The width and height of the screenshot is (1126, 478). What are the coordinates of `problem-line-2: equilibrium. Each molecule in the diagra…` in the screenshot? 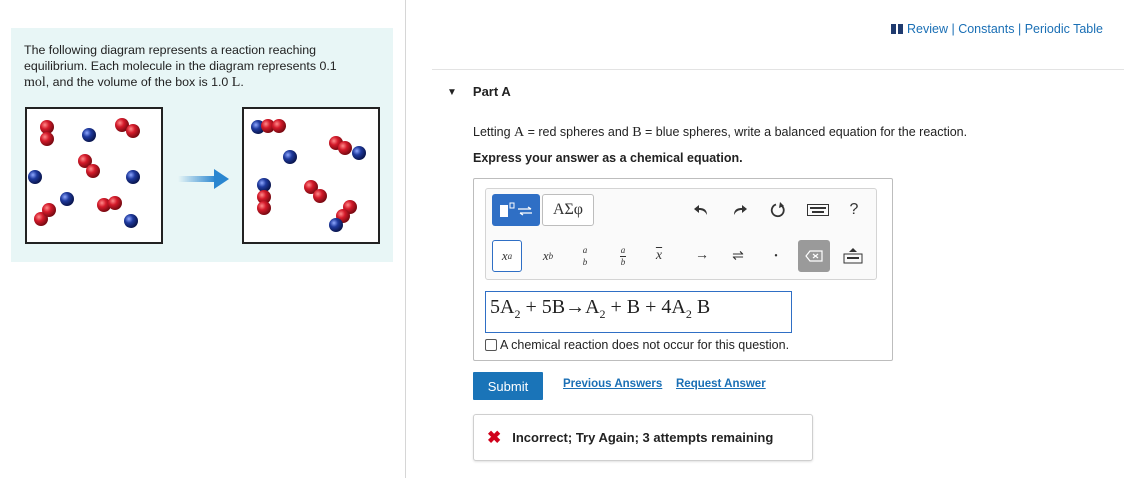 It's located at (180, 66).